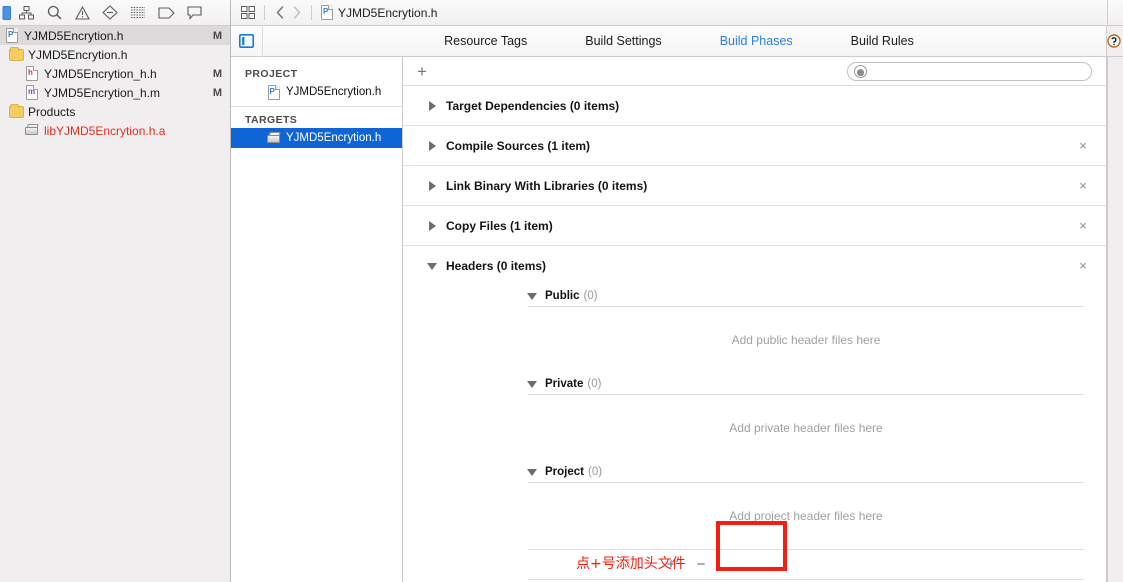 The height and width of the screenshot is (582, 1123). What do you see at coordinates (32, 130) in the screenshot?
I see `library-icon` at bounding box center [32, 130].